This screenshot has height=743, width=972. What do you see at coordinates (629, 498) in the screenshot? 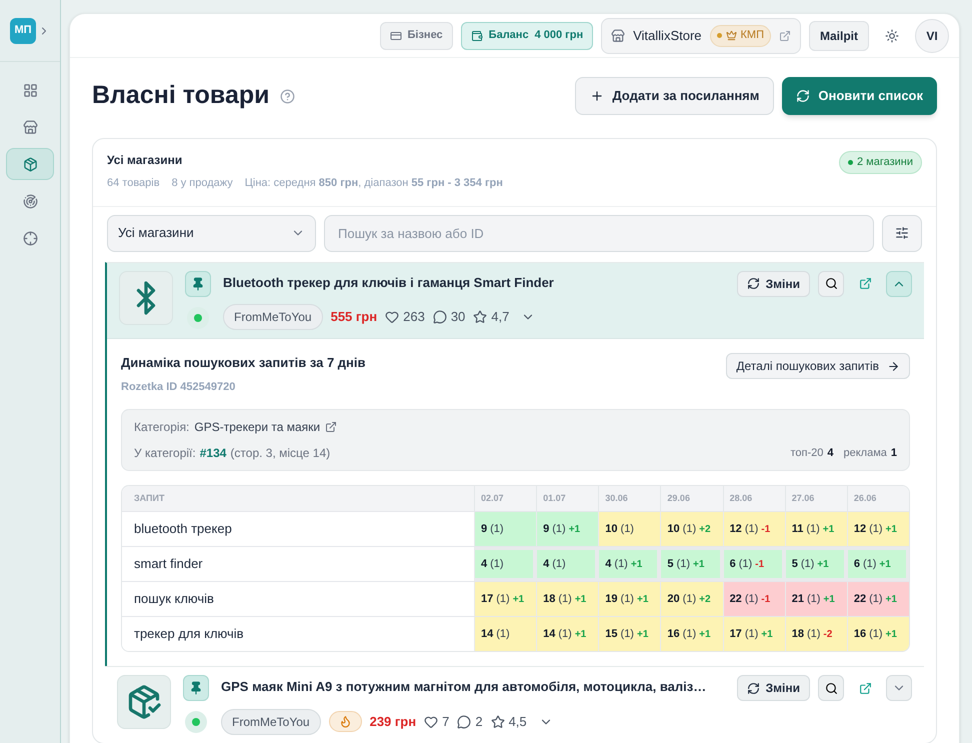
I see `column-header: 30.06` at bounding box center [629, 498].